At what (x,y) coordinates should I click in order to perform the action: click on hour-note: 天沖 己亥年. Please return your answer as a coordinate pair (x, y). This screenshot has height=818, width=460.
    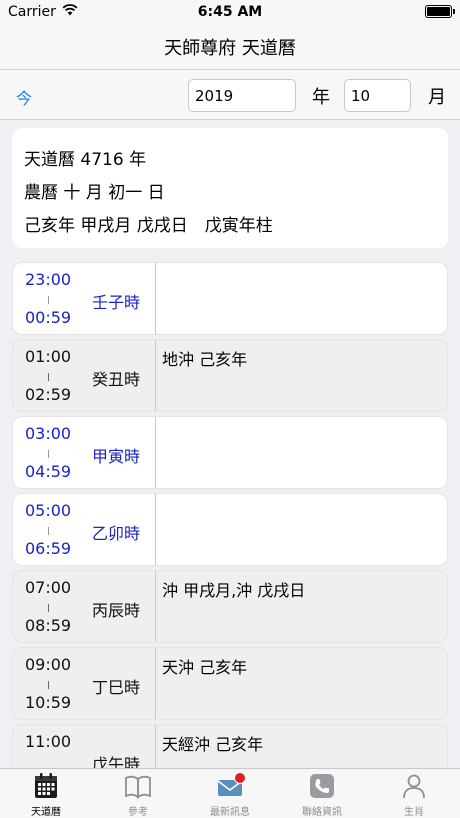
    Looking at the image, I should click on (205, 667).